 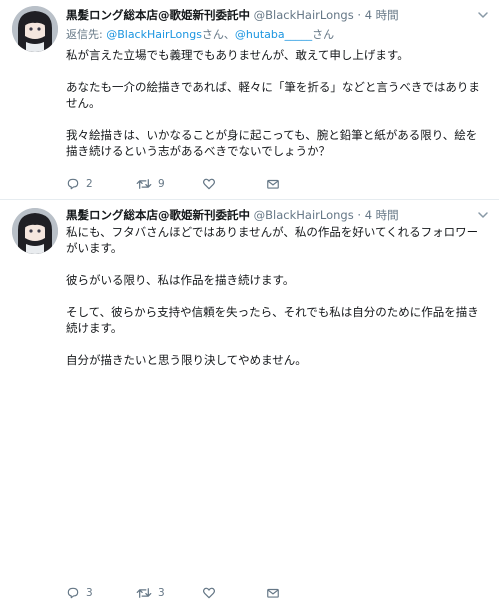 What do you see at coordinates (101, 593) in the screenshot?
I see `reply-button: 3` at bounding box center [101, 593].